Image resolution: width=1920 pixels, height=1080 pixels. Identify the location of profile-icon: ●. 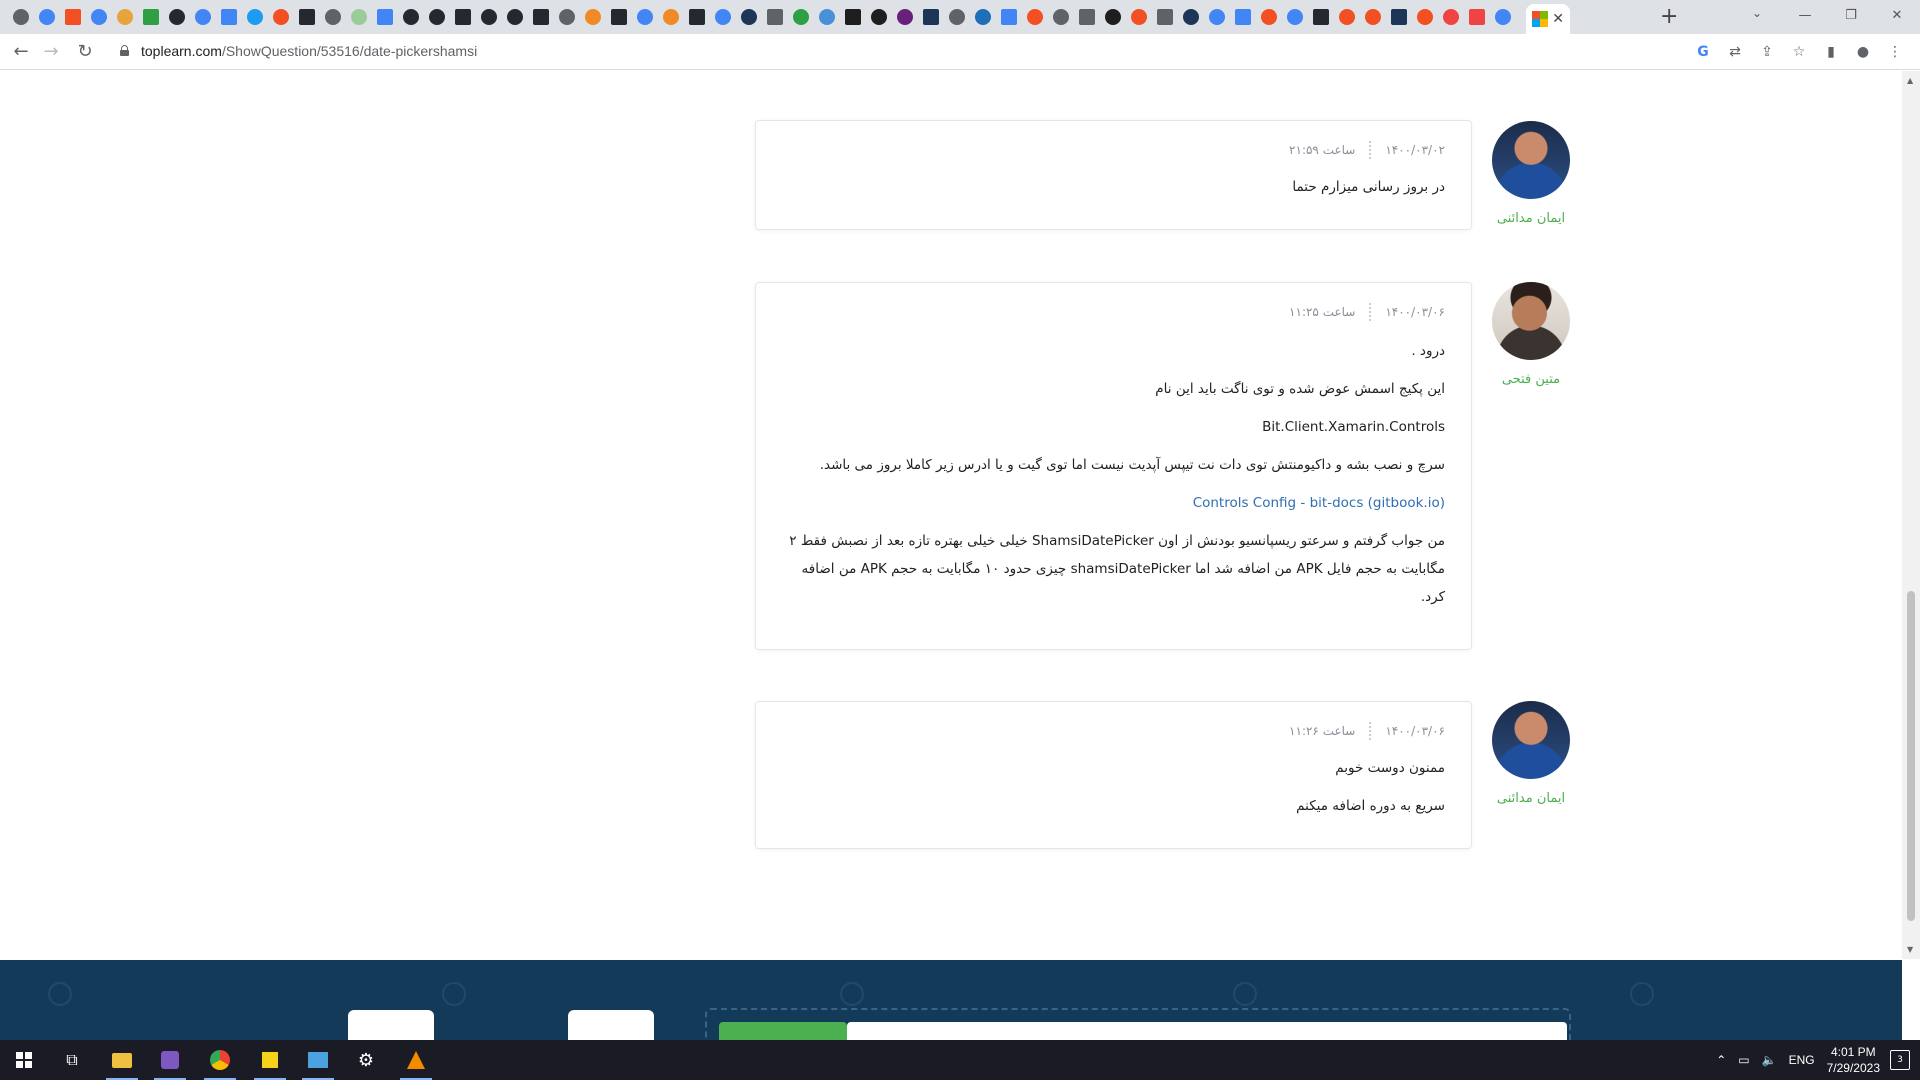
(1863, 52).